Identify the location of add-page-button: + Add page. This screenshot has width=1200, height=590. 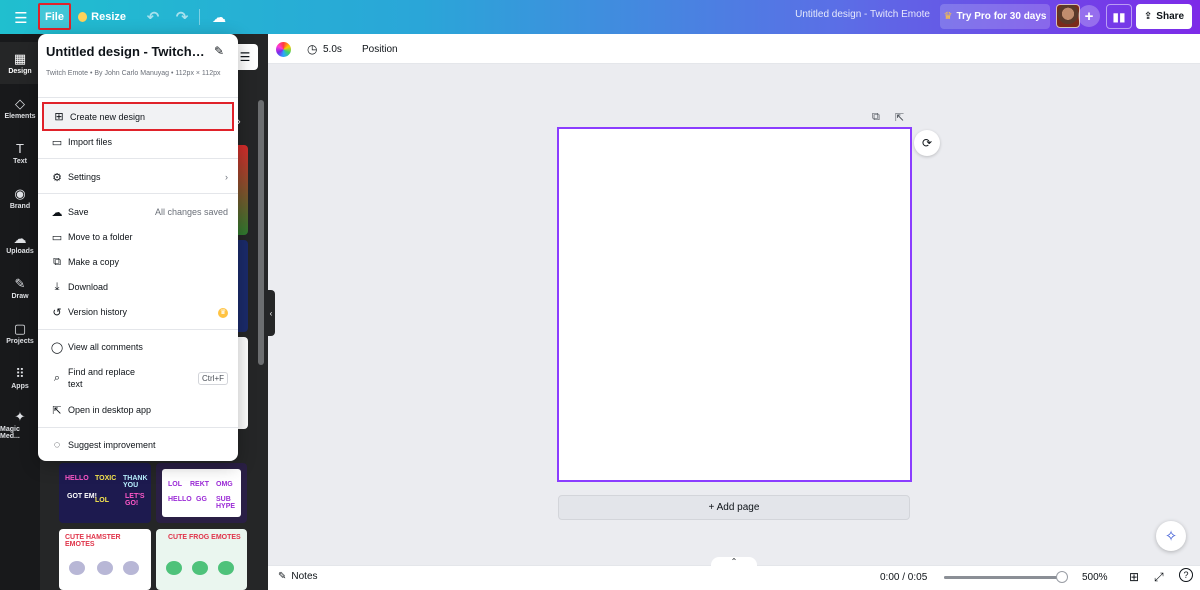
(734, 507).